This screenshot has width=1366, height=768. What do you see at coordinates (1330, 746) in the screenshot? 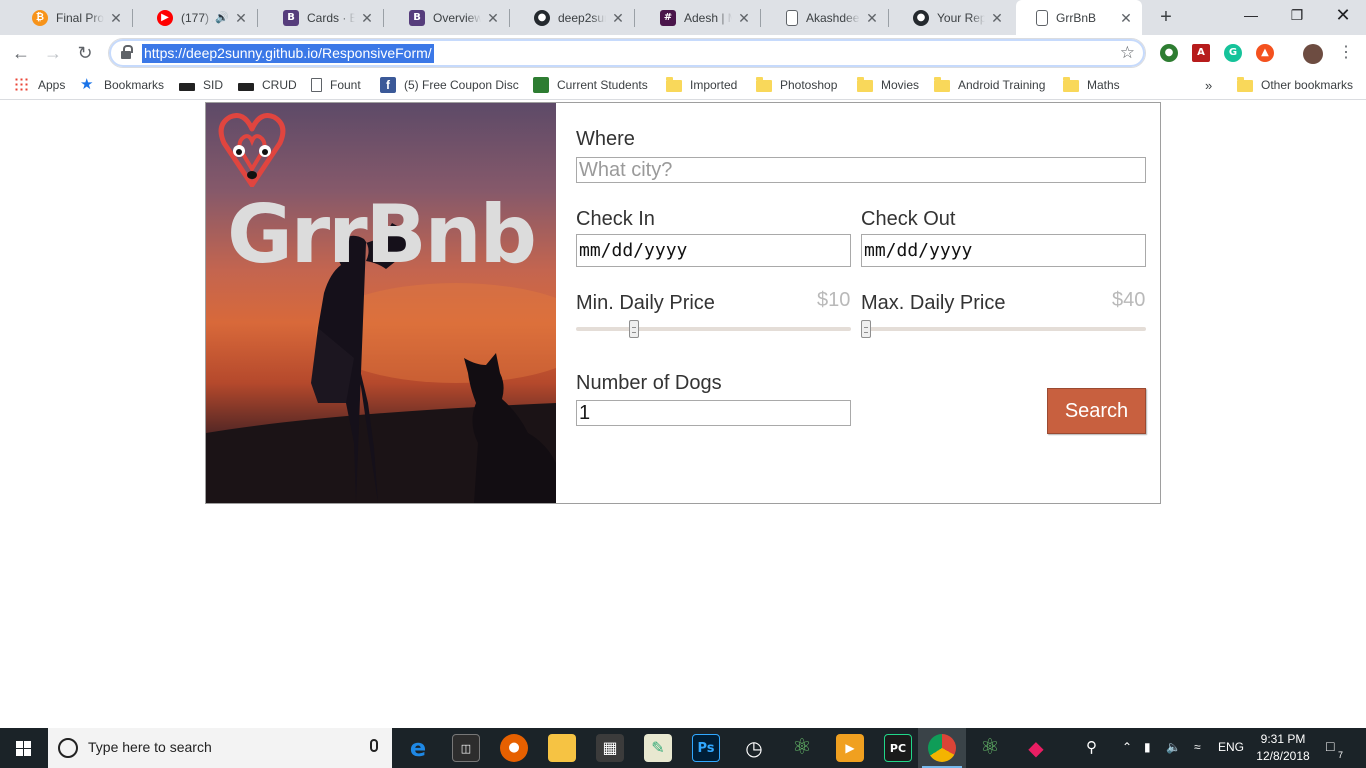
I see `notification-center-icon: □` at bounding box center [1330, 746].